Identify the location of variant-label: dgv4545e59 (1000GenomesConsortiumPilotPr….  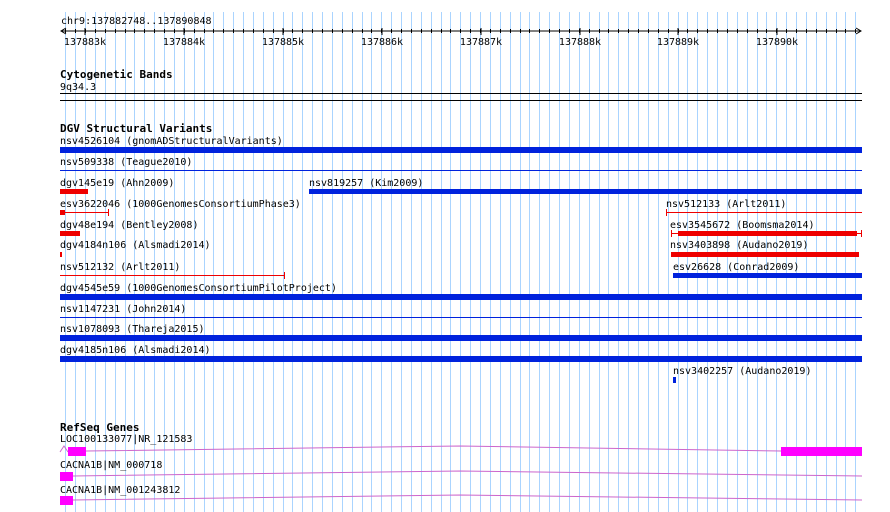
(198, 288).